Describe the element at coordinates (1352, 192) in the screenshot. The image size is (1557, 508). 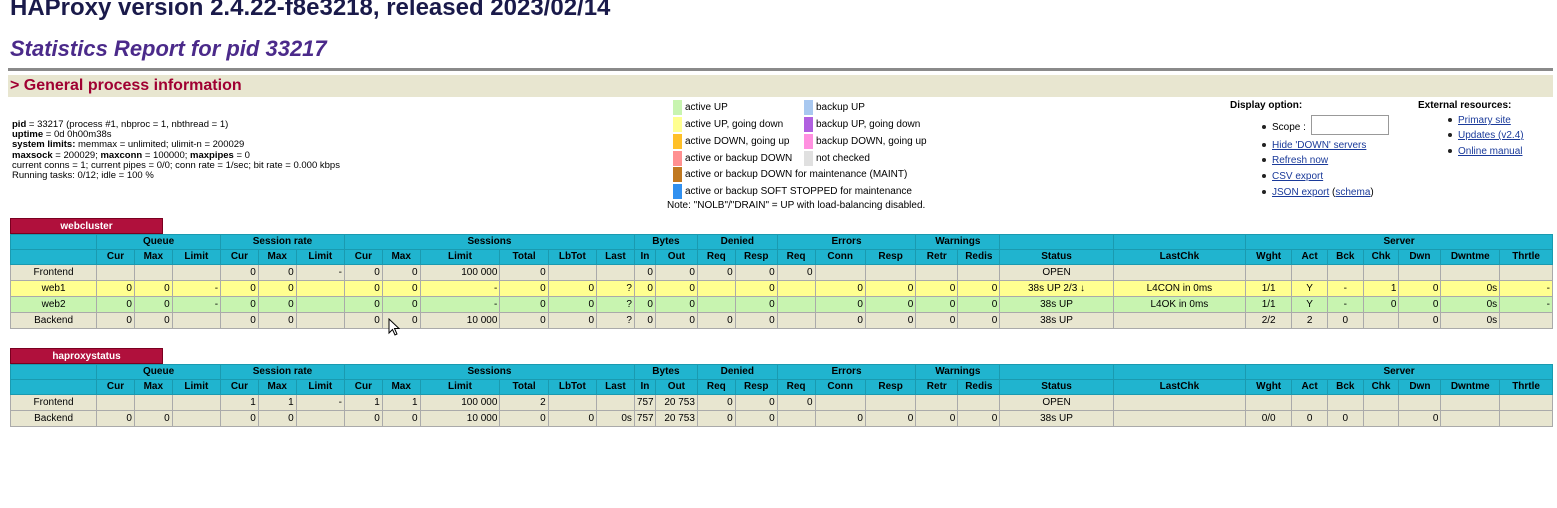
I see `schema-link: schema` at that location.